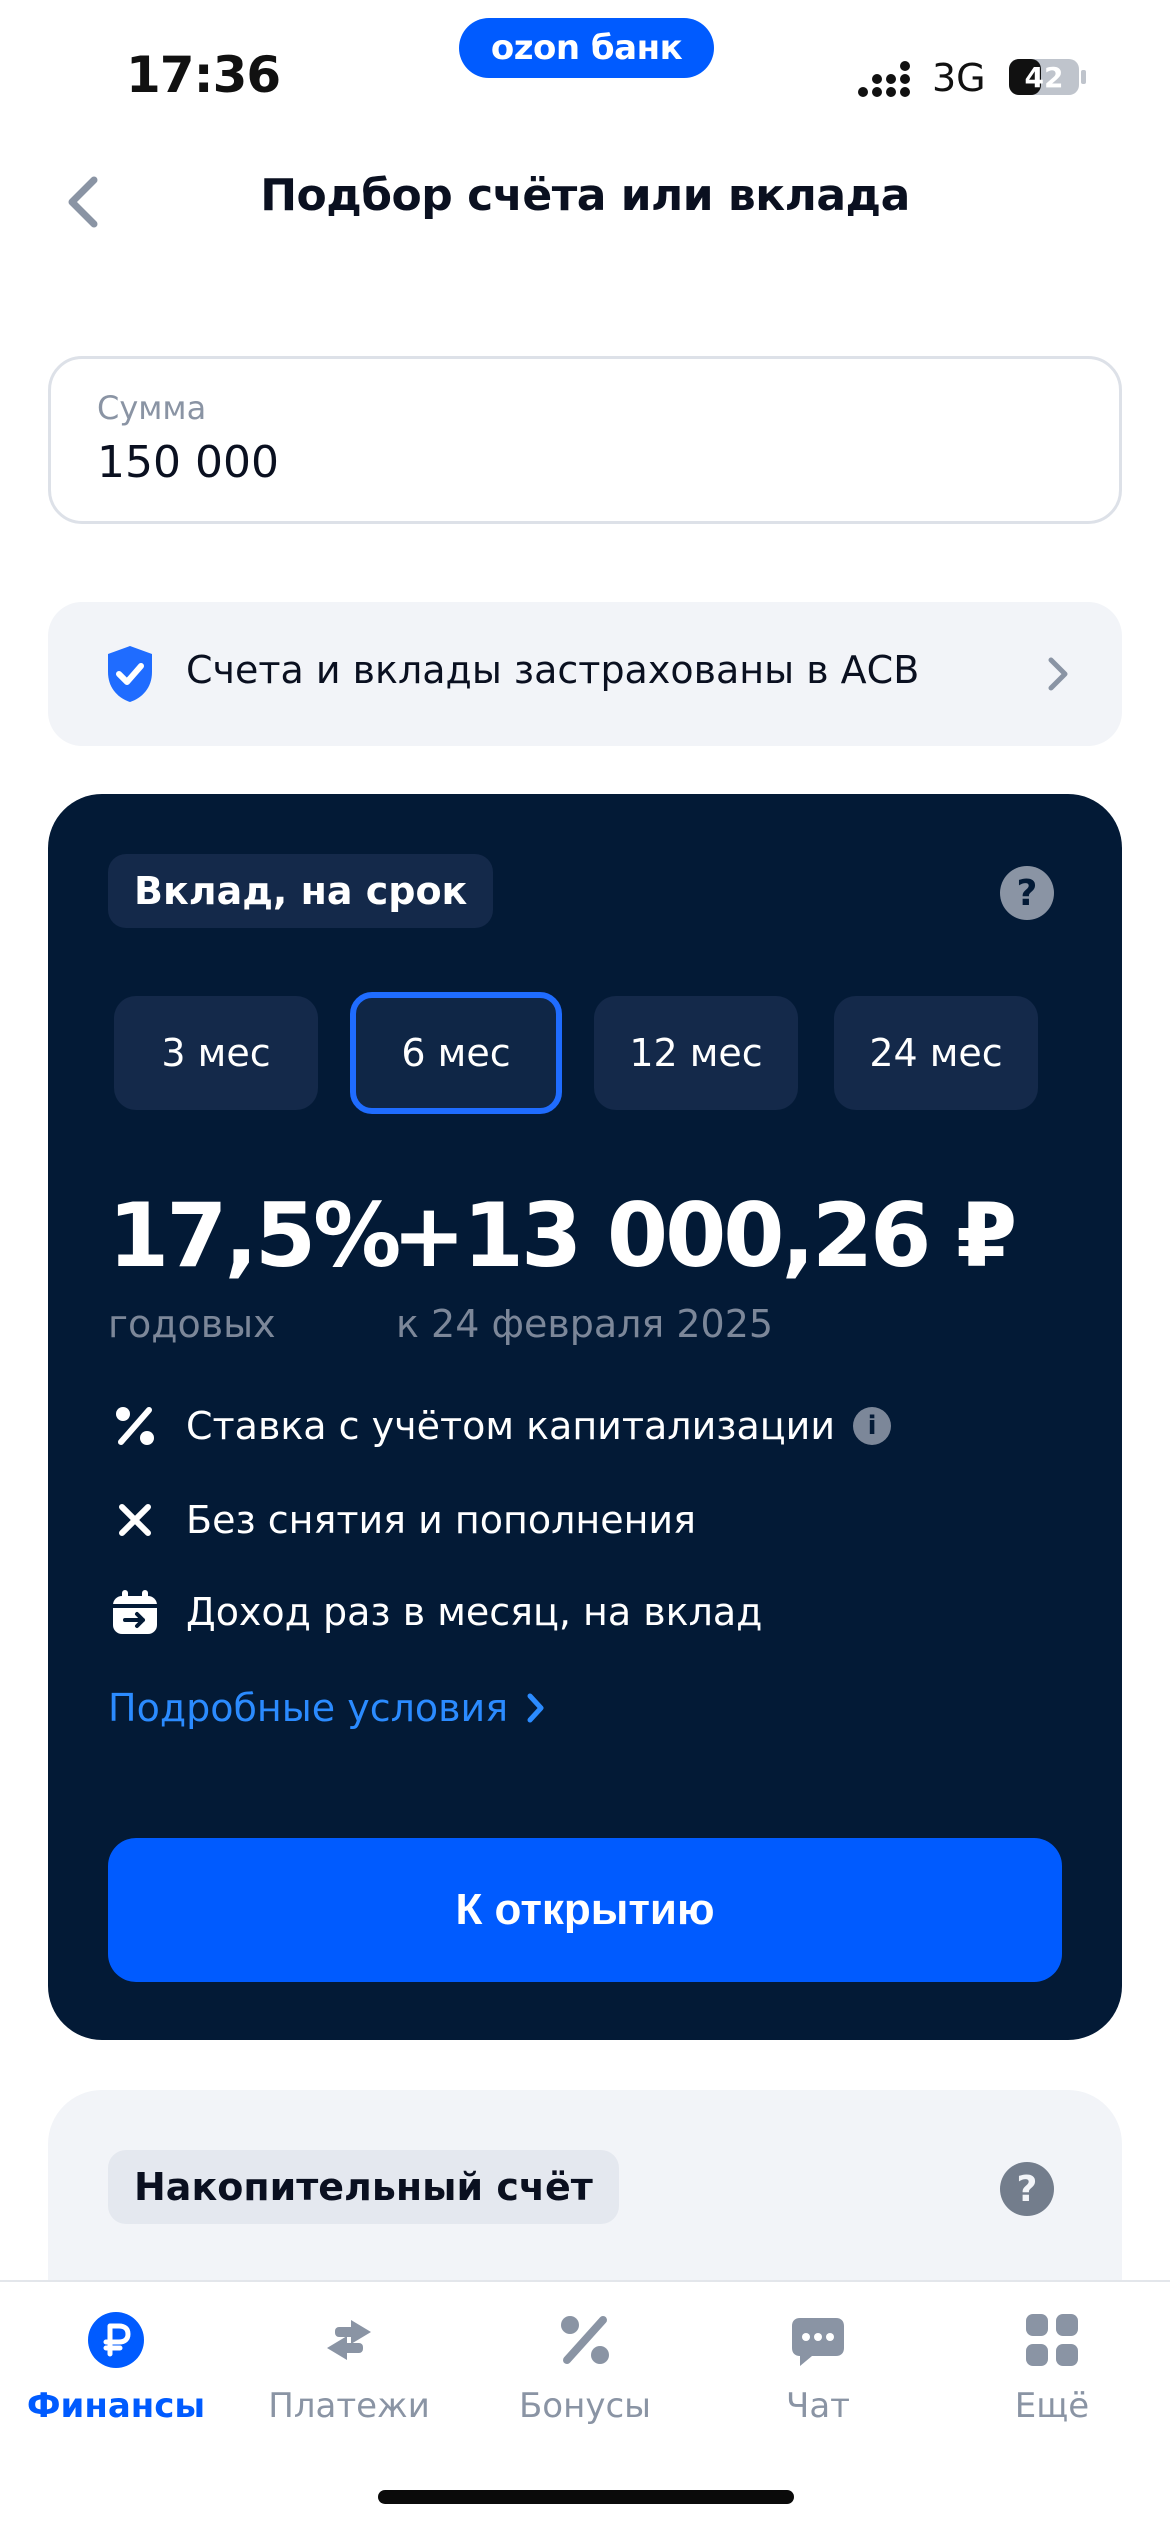 The height and width of the screenshot is (2532, 1170). I want to click on income-date: к 24 февраля 2025, so click(585, 1324).